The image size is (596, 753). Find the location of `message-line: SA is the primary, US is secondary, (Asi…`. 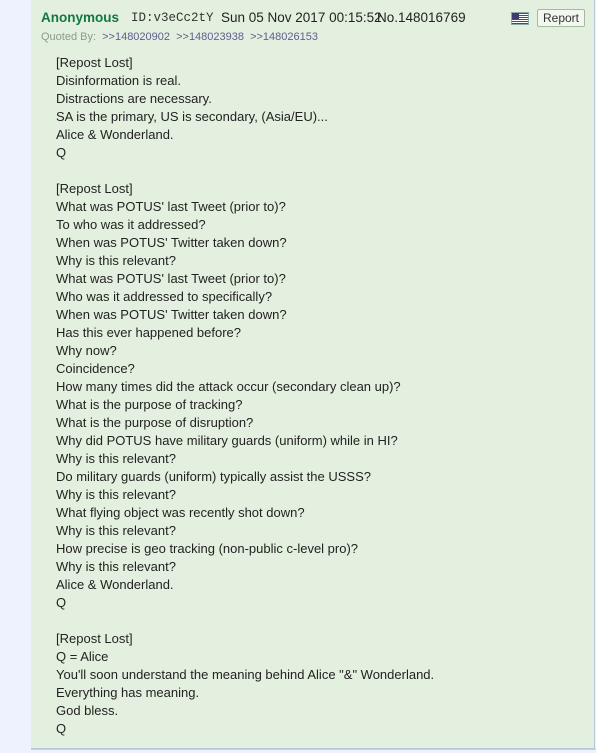

message-line: SA is the primary, US is secondary, (Asi… is located at coordinates (192, 116).